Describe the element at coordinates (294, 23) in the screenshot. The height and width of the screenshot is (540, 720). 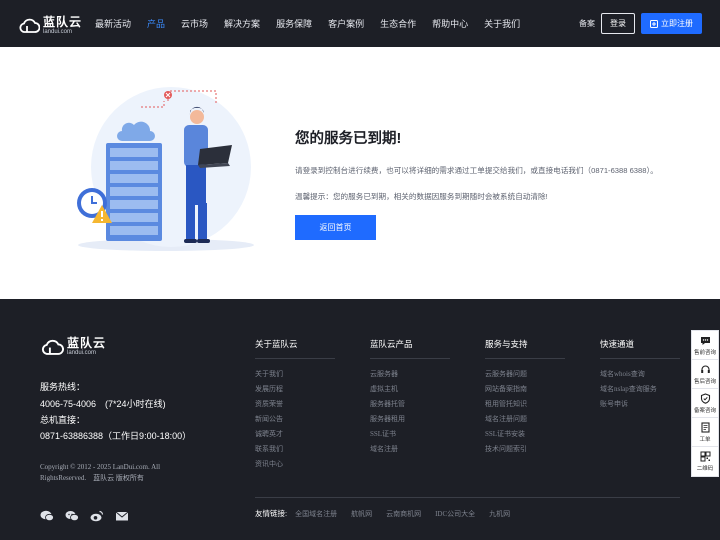
I see `nav-item-service: 服务保障` at that location.